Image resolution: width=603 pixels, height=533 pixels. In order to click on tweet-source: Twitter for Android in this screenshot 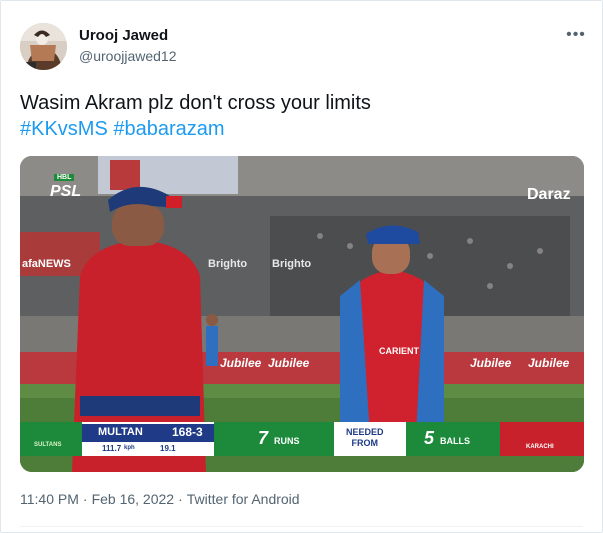, I will do `click(243, 499)`.